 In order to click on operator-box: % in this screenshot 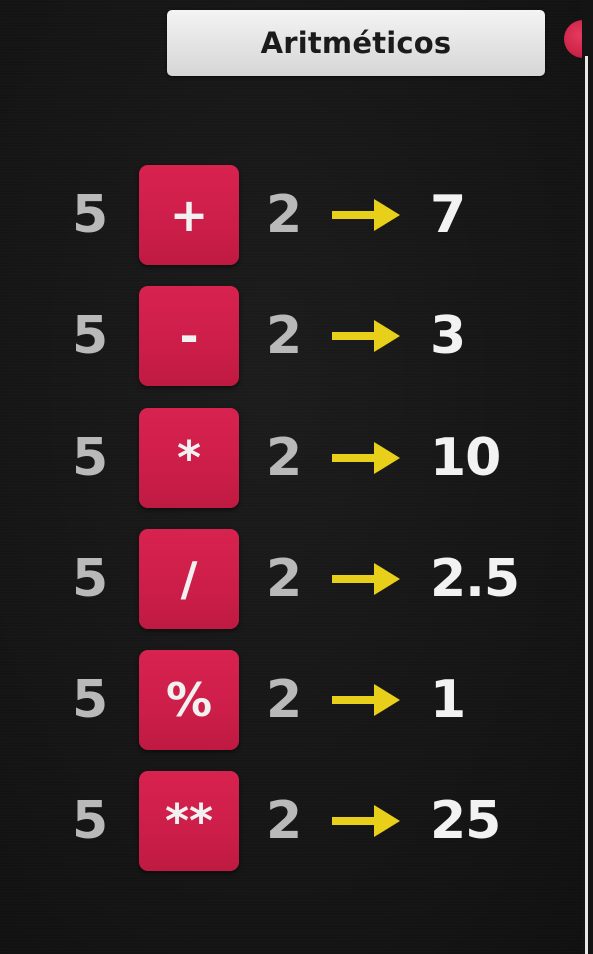, I will do `click(189, 700)`.